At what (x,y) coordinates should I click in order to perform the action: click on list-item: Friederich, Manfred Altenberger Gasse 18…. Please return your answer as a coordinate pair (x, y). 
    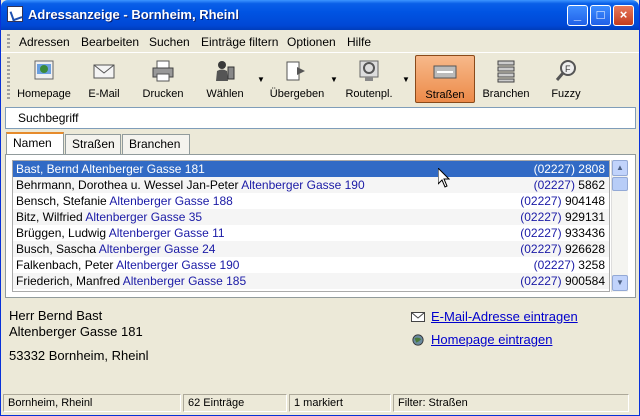
    Looking at the image, I should click on (311, 281).